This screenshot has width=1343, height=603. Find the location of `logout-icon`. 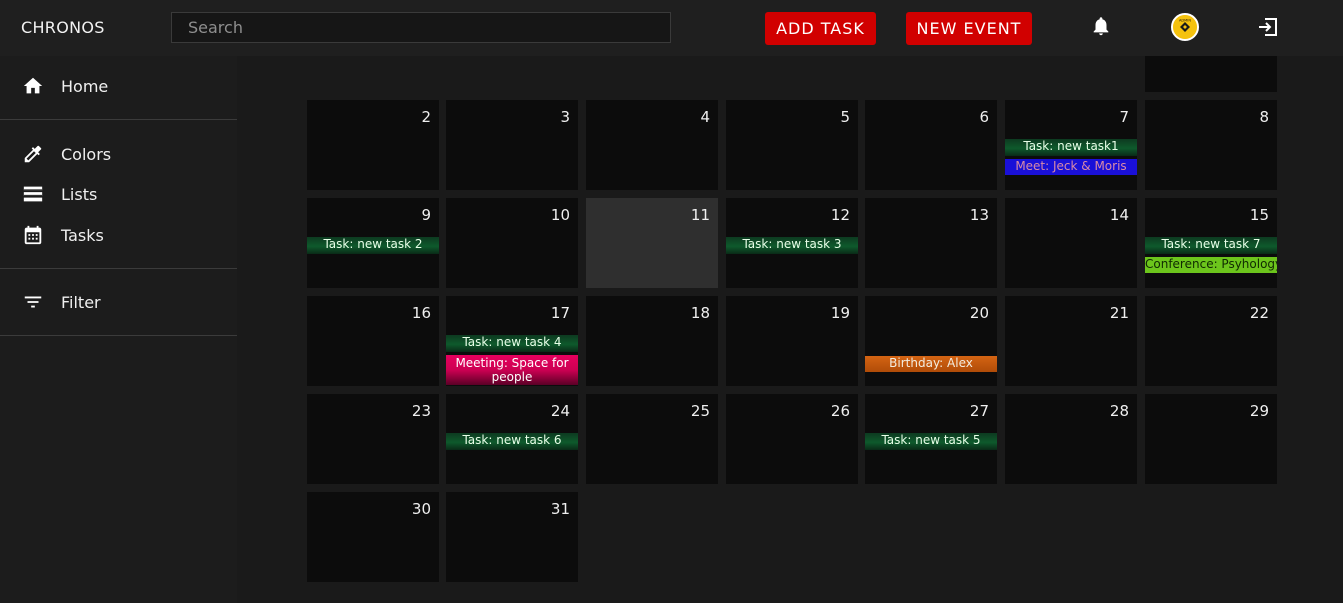

logout-icon is located at coordinates (1268, 27).